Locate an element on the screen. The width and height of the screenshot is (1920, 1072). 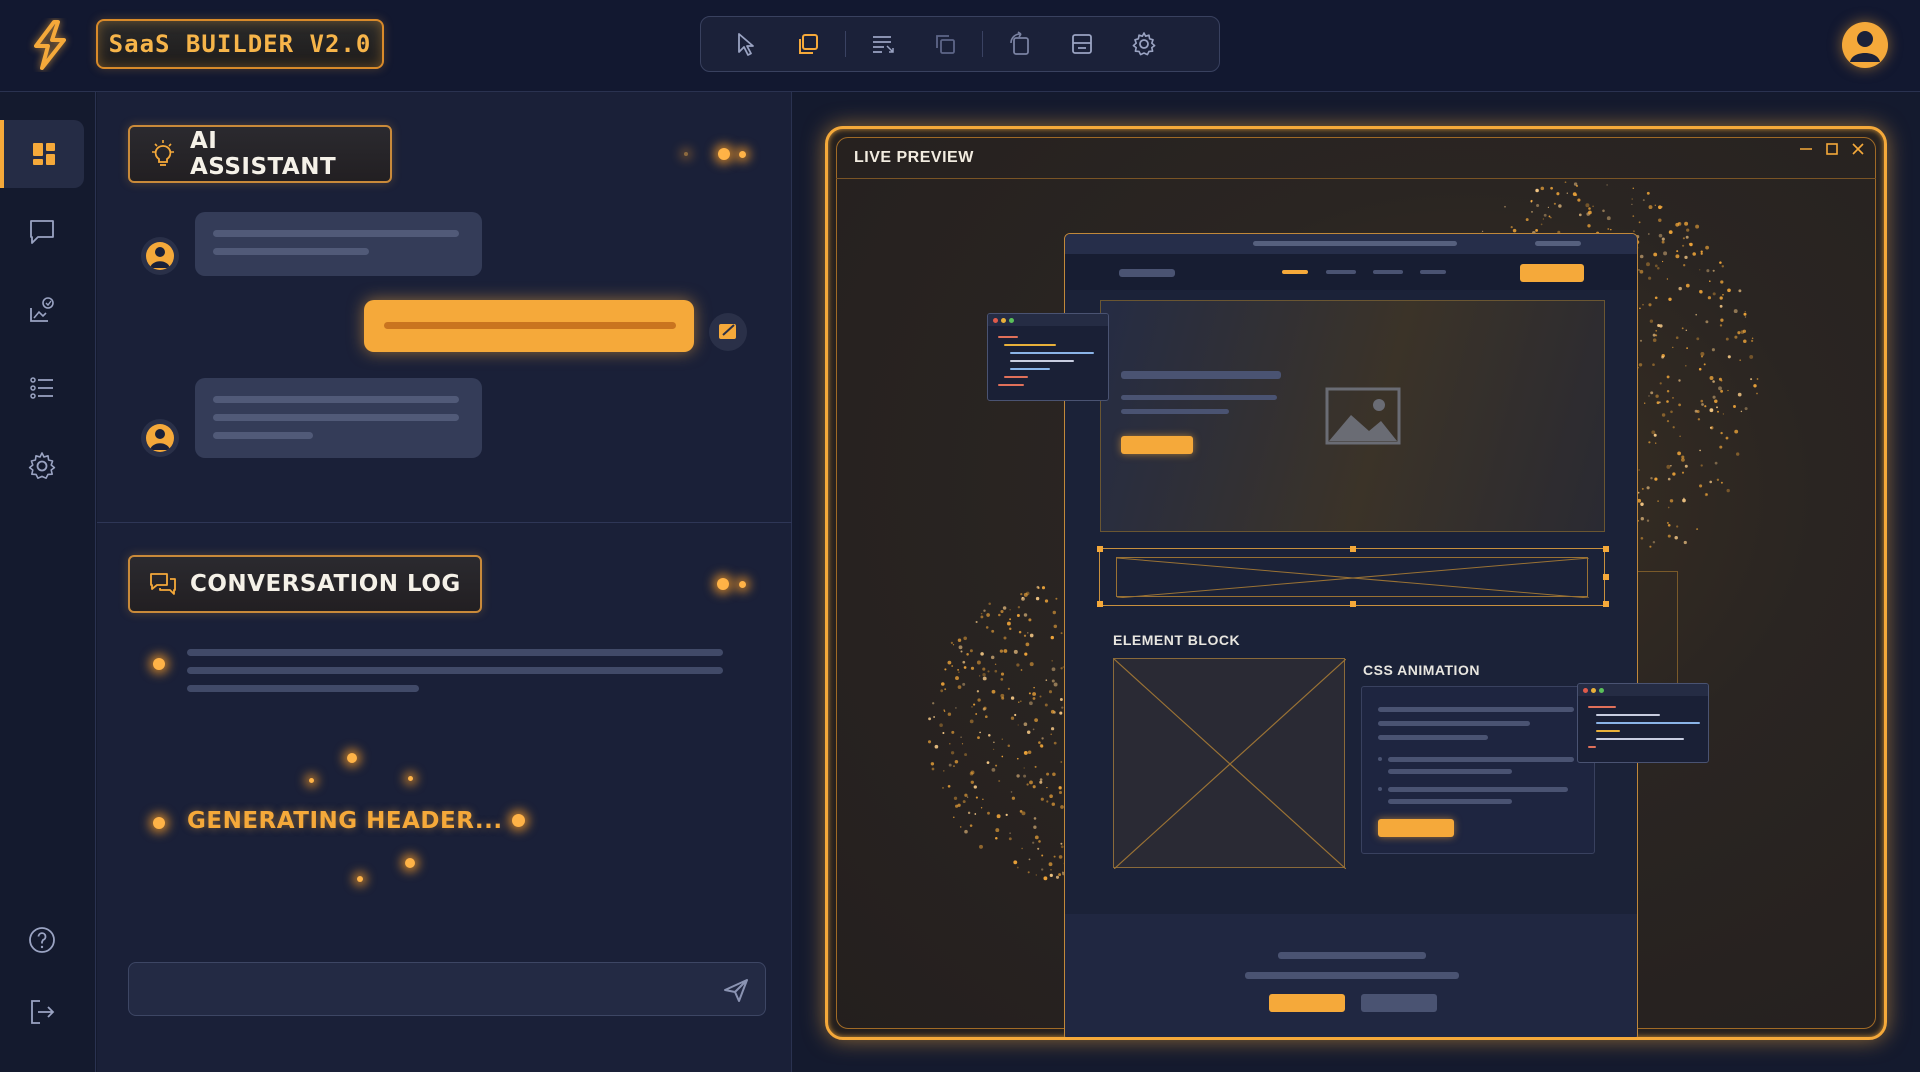
cursor-tool-button is located at coordinates (746, 44).